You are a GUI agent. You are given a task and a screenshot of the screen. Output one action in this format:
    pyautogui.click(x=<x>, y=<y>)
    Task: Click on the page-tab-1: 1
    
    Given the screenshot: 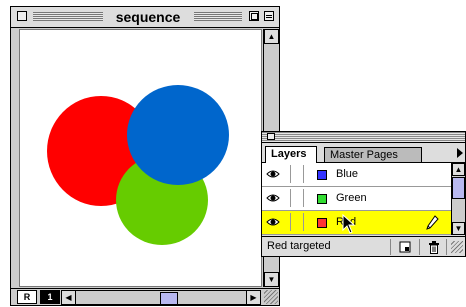 What is the action you would take?
    pyautogui.click(x=50, y=297)
    